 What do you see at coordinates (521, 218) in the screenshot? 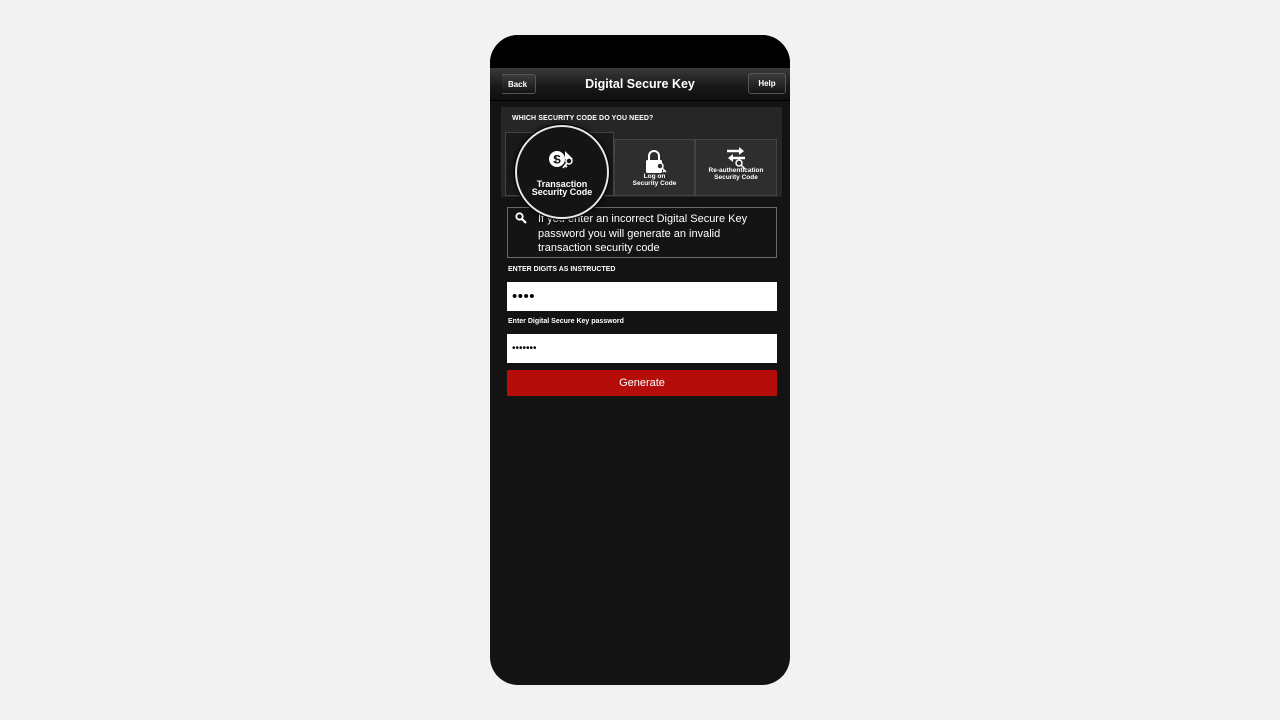
I see `magnifier-icon` at bounding box center [521, 218].